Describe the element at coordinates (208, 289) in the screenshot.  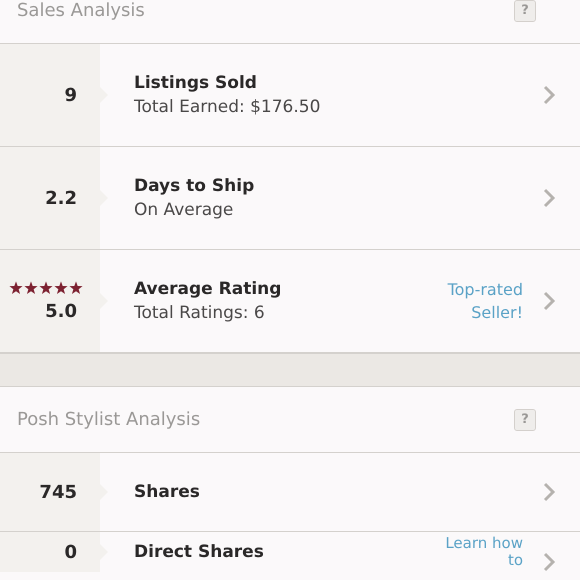
I see `stat-title: Average Rating` at that location.